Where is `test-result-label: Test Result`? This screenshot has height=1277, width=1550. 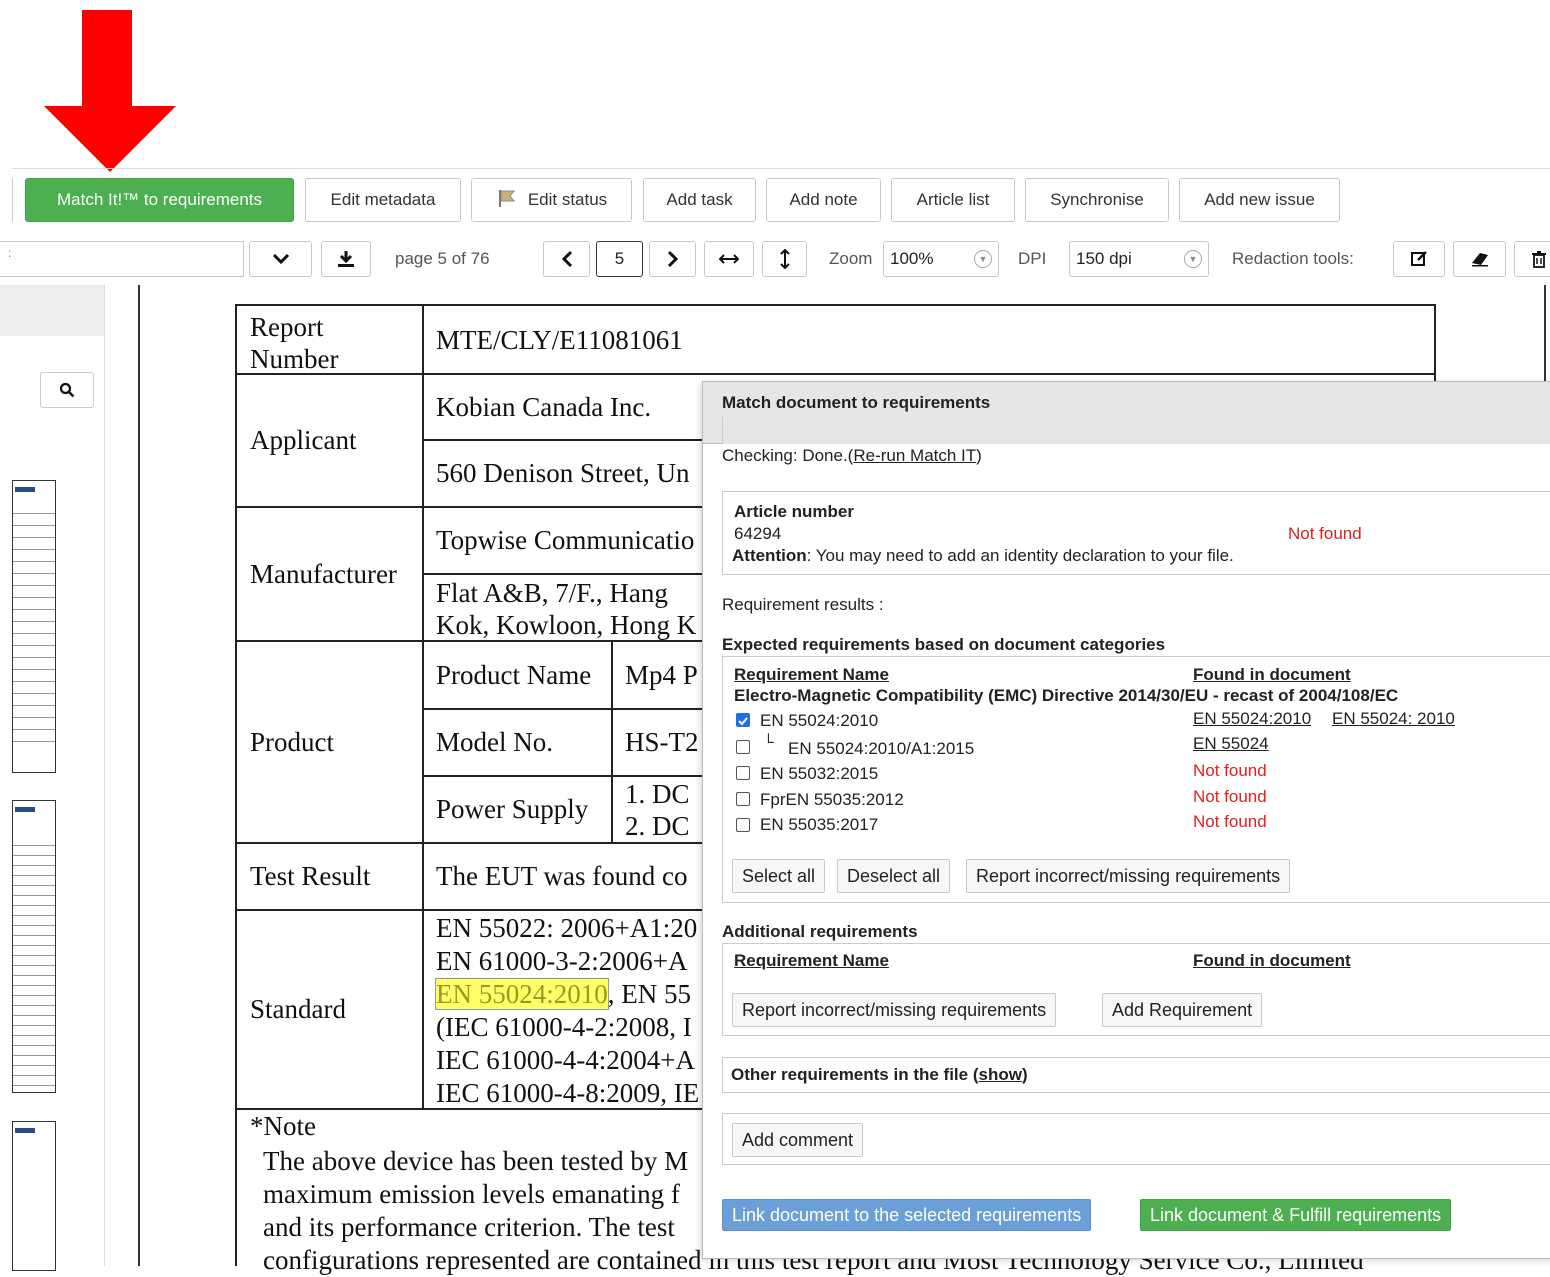
test-result-label: Test Result is located at coordinates (310, 876).